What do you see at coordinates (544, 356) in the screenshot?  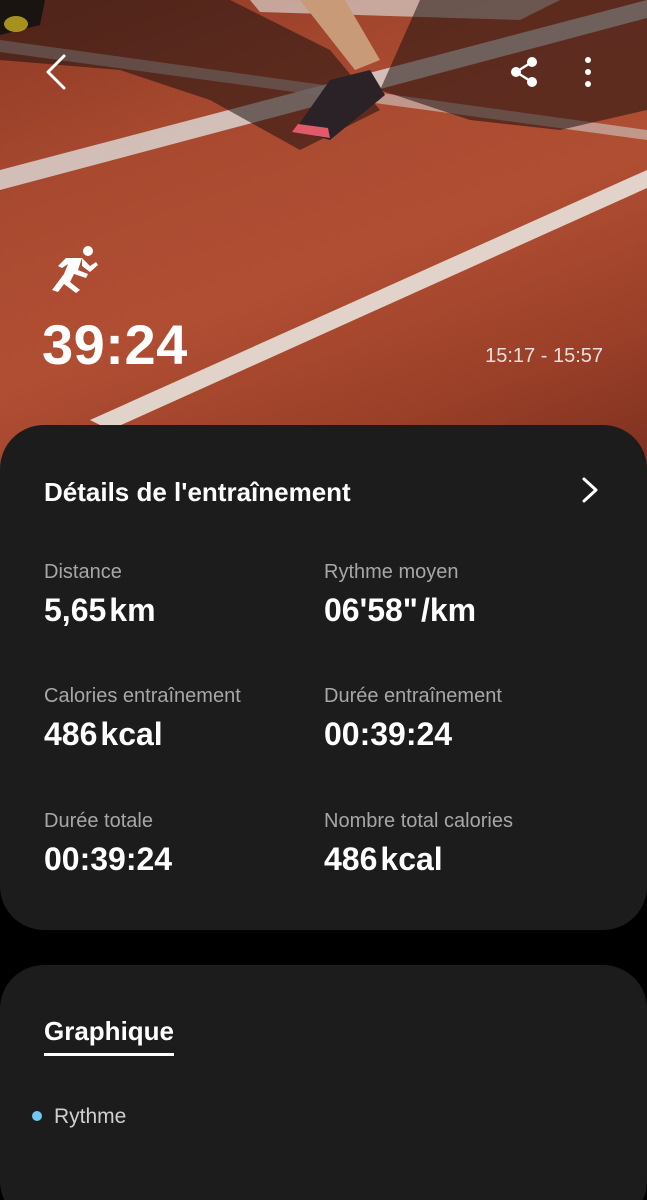 I see `workout-time-range: 15:17 - 15:57` at bounding box center [544, 356].